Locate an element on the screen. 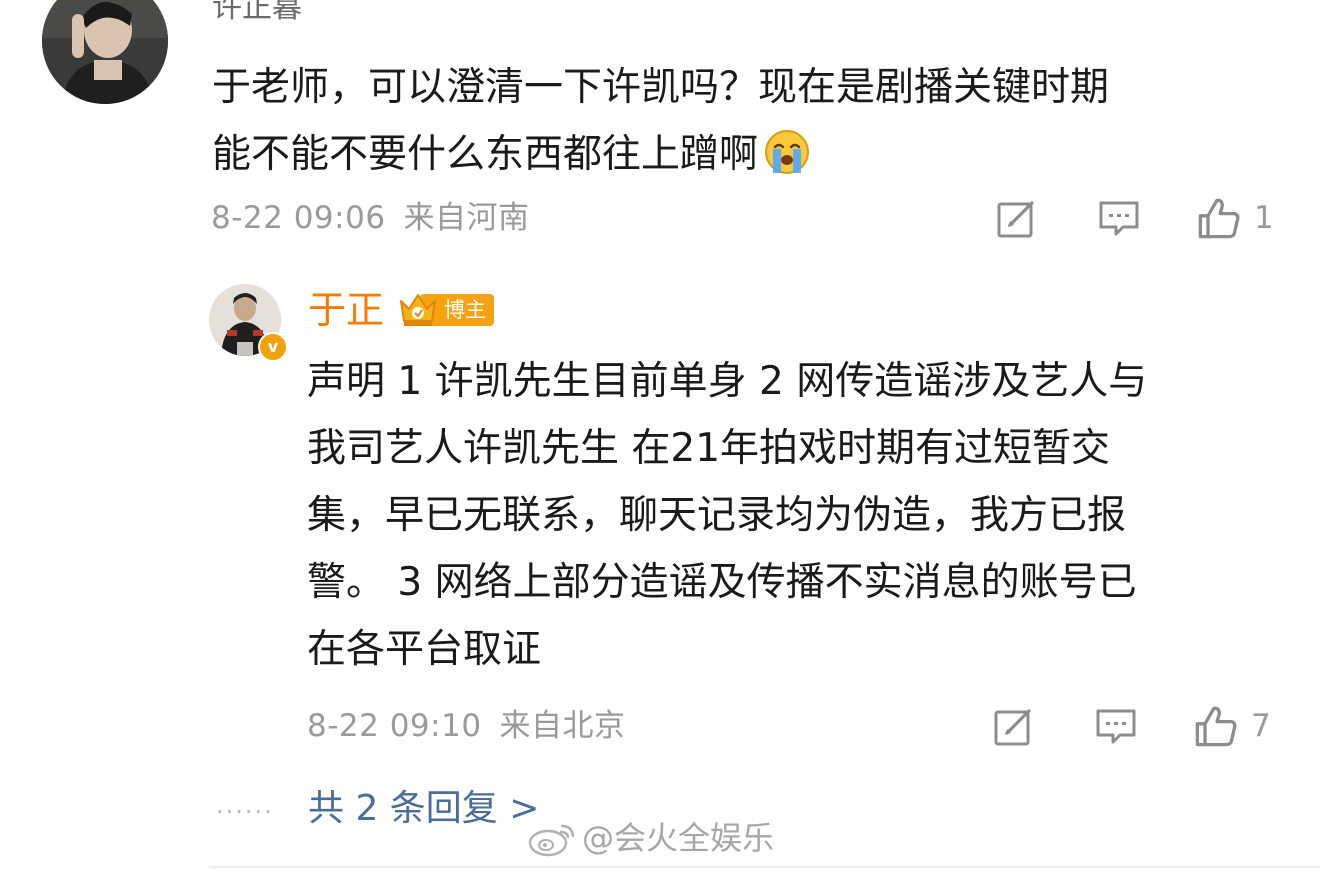  crown-icon is located at coordinates (418, 310).